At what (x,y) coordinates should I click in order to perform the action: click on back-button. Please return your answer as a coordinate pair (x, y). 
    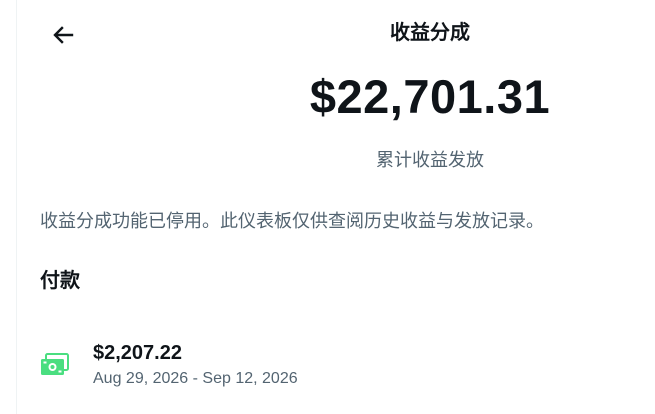
    Looking at the image, I should click on (63, 35).